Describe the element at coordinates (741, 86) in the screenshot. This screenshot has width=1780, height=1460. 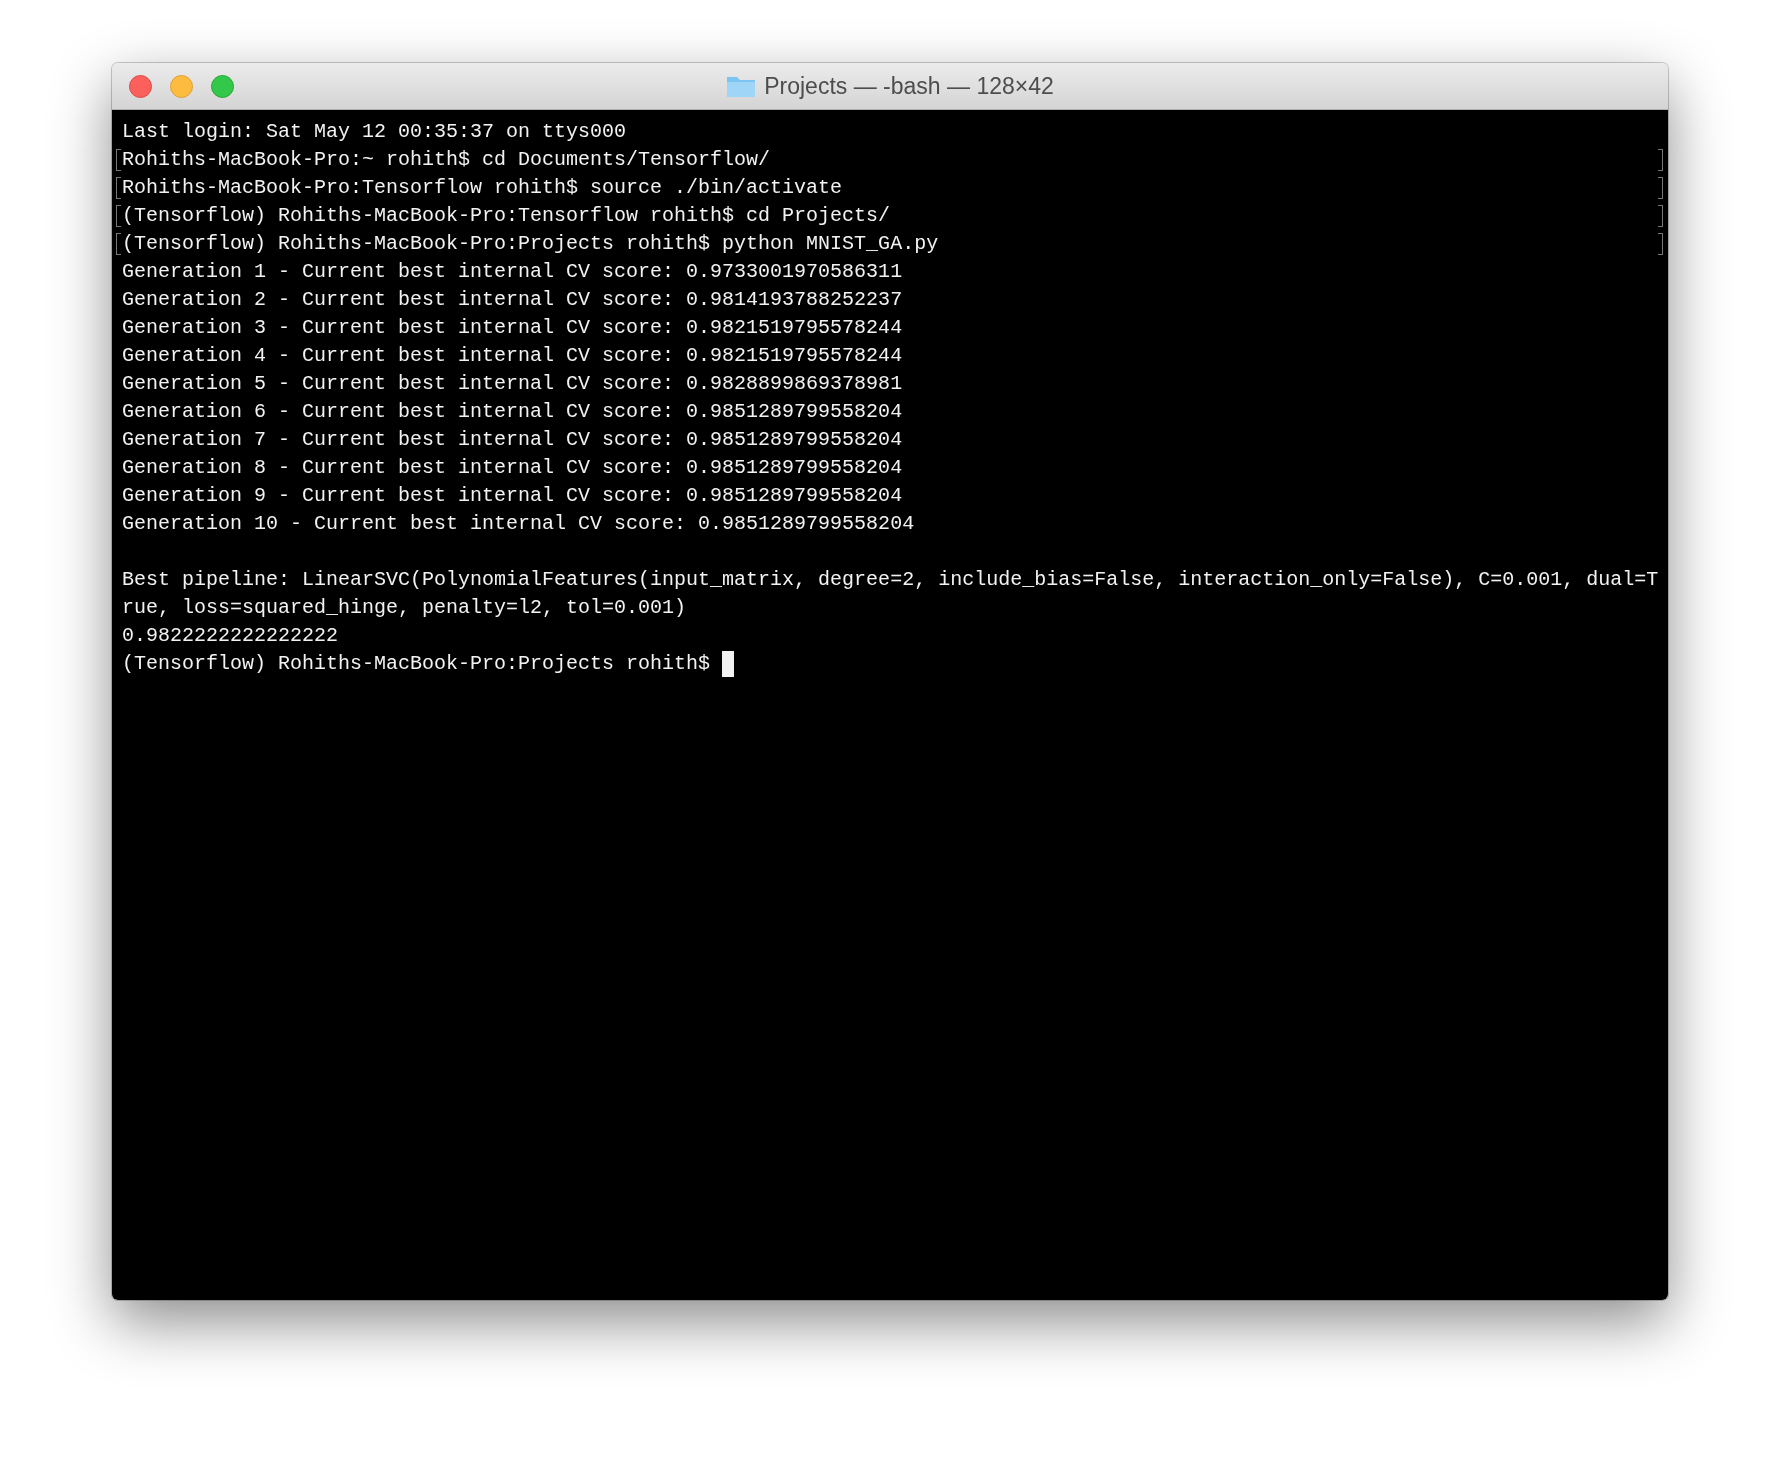
I see `folder-icon` at that location.